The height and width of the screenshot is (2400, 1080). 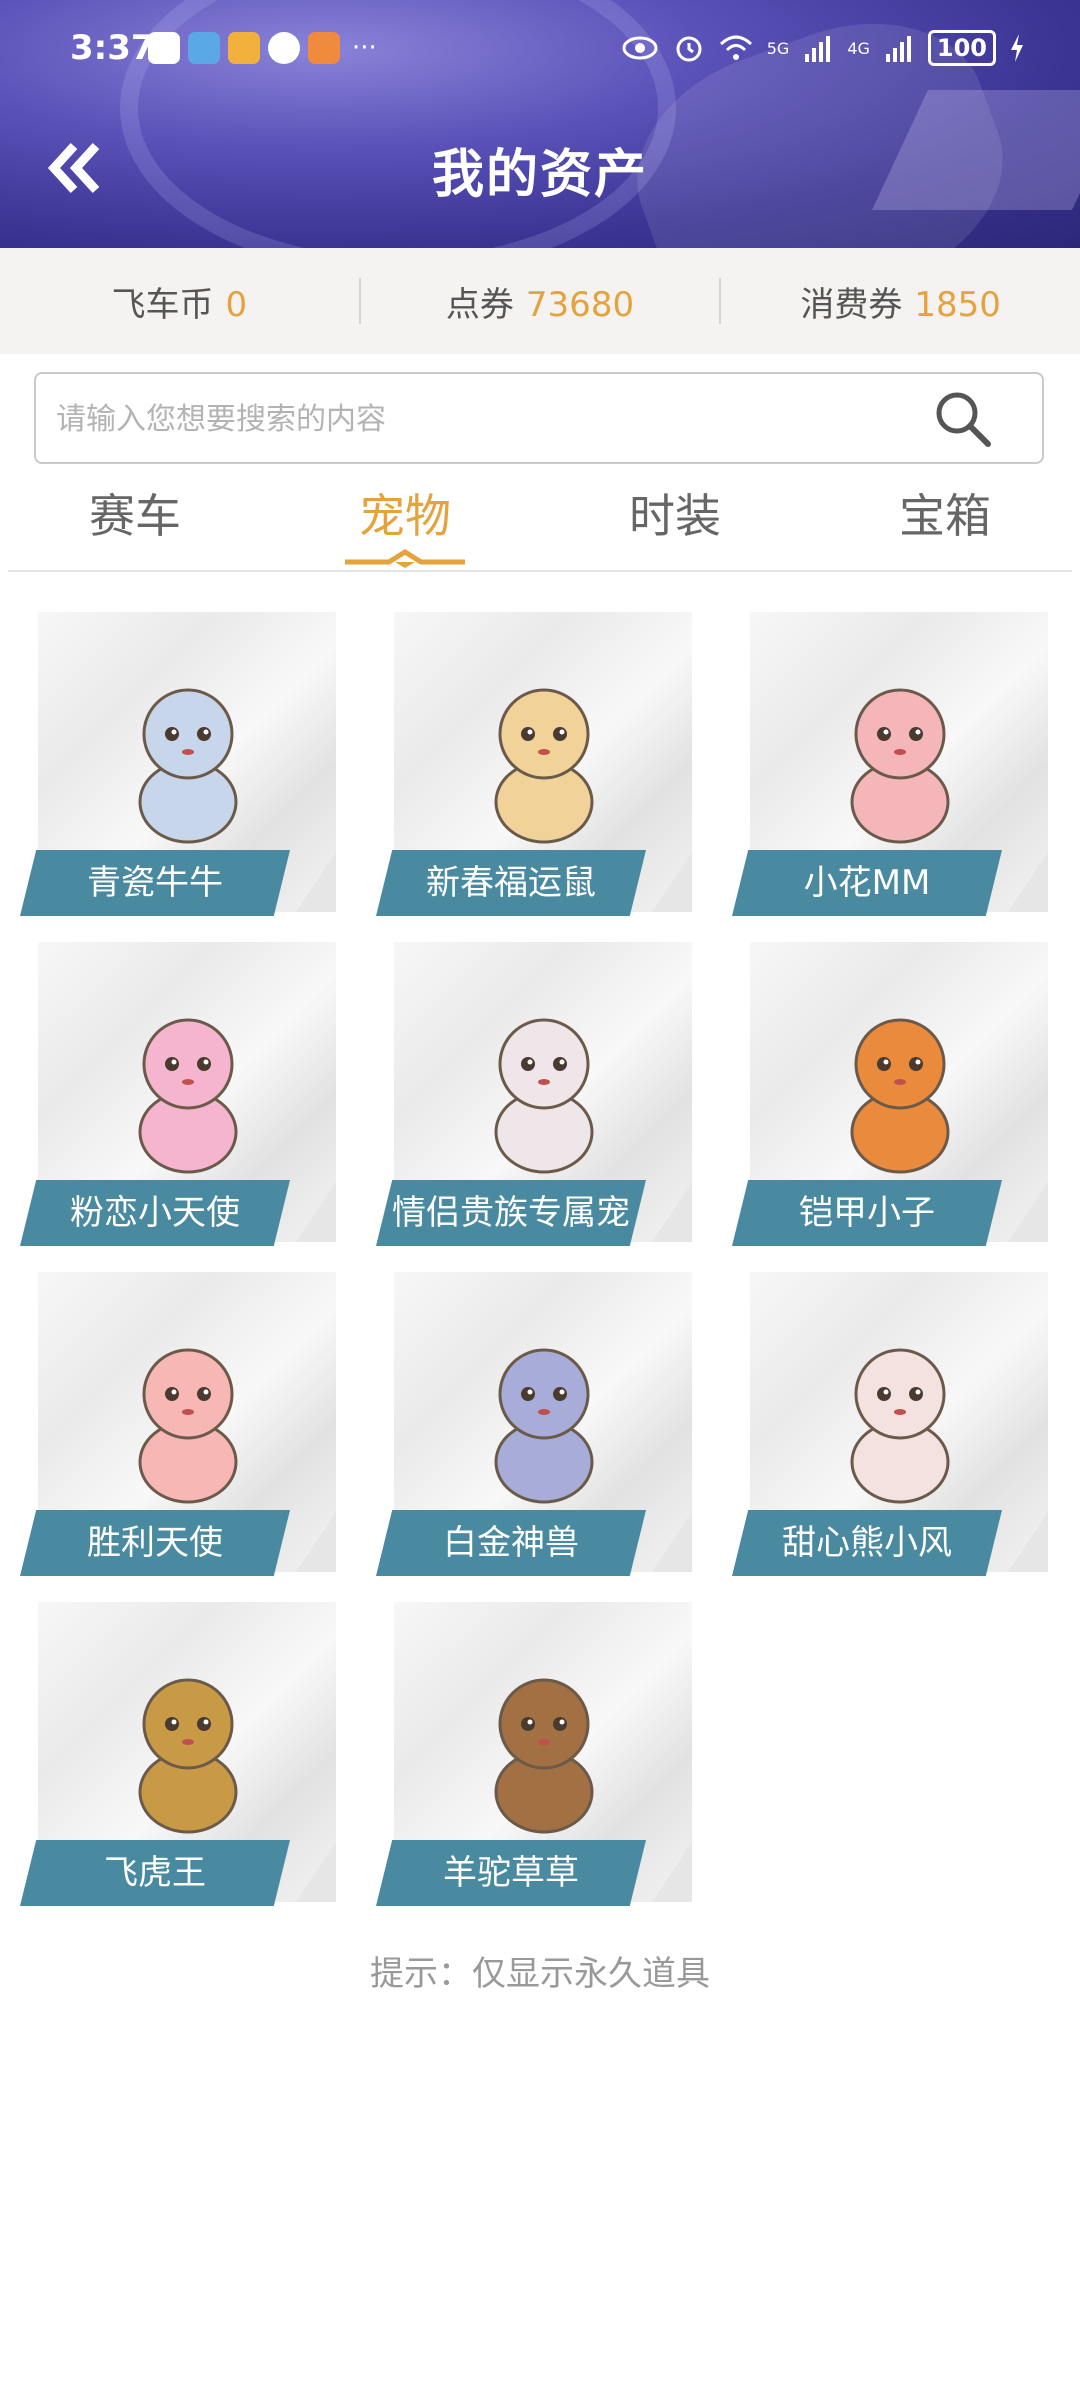 I want to click on pet-card: 甜心熊小风, so click(x=891, y=1427).